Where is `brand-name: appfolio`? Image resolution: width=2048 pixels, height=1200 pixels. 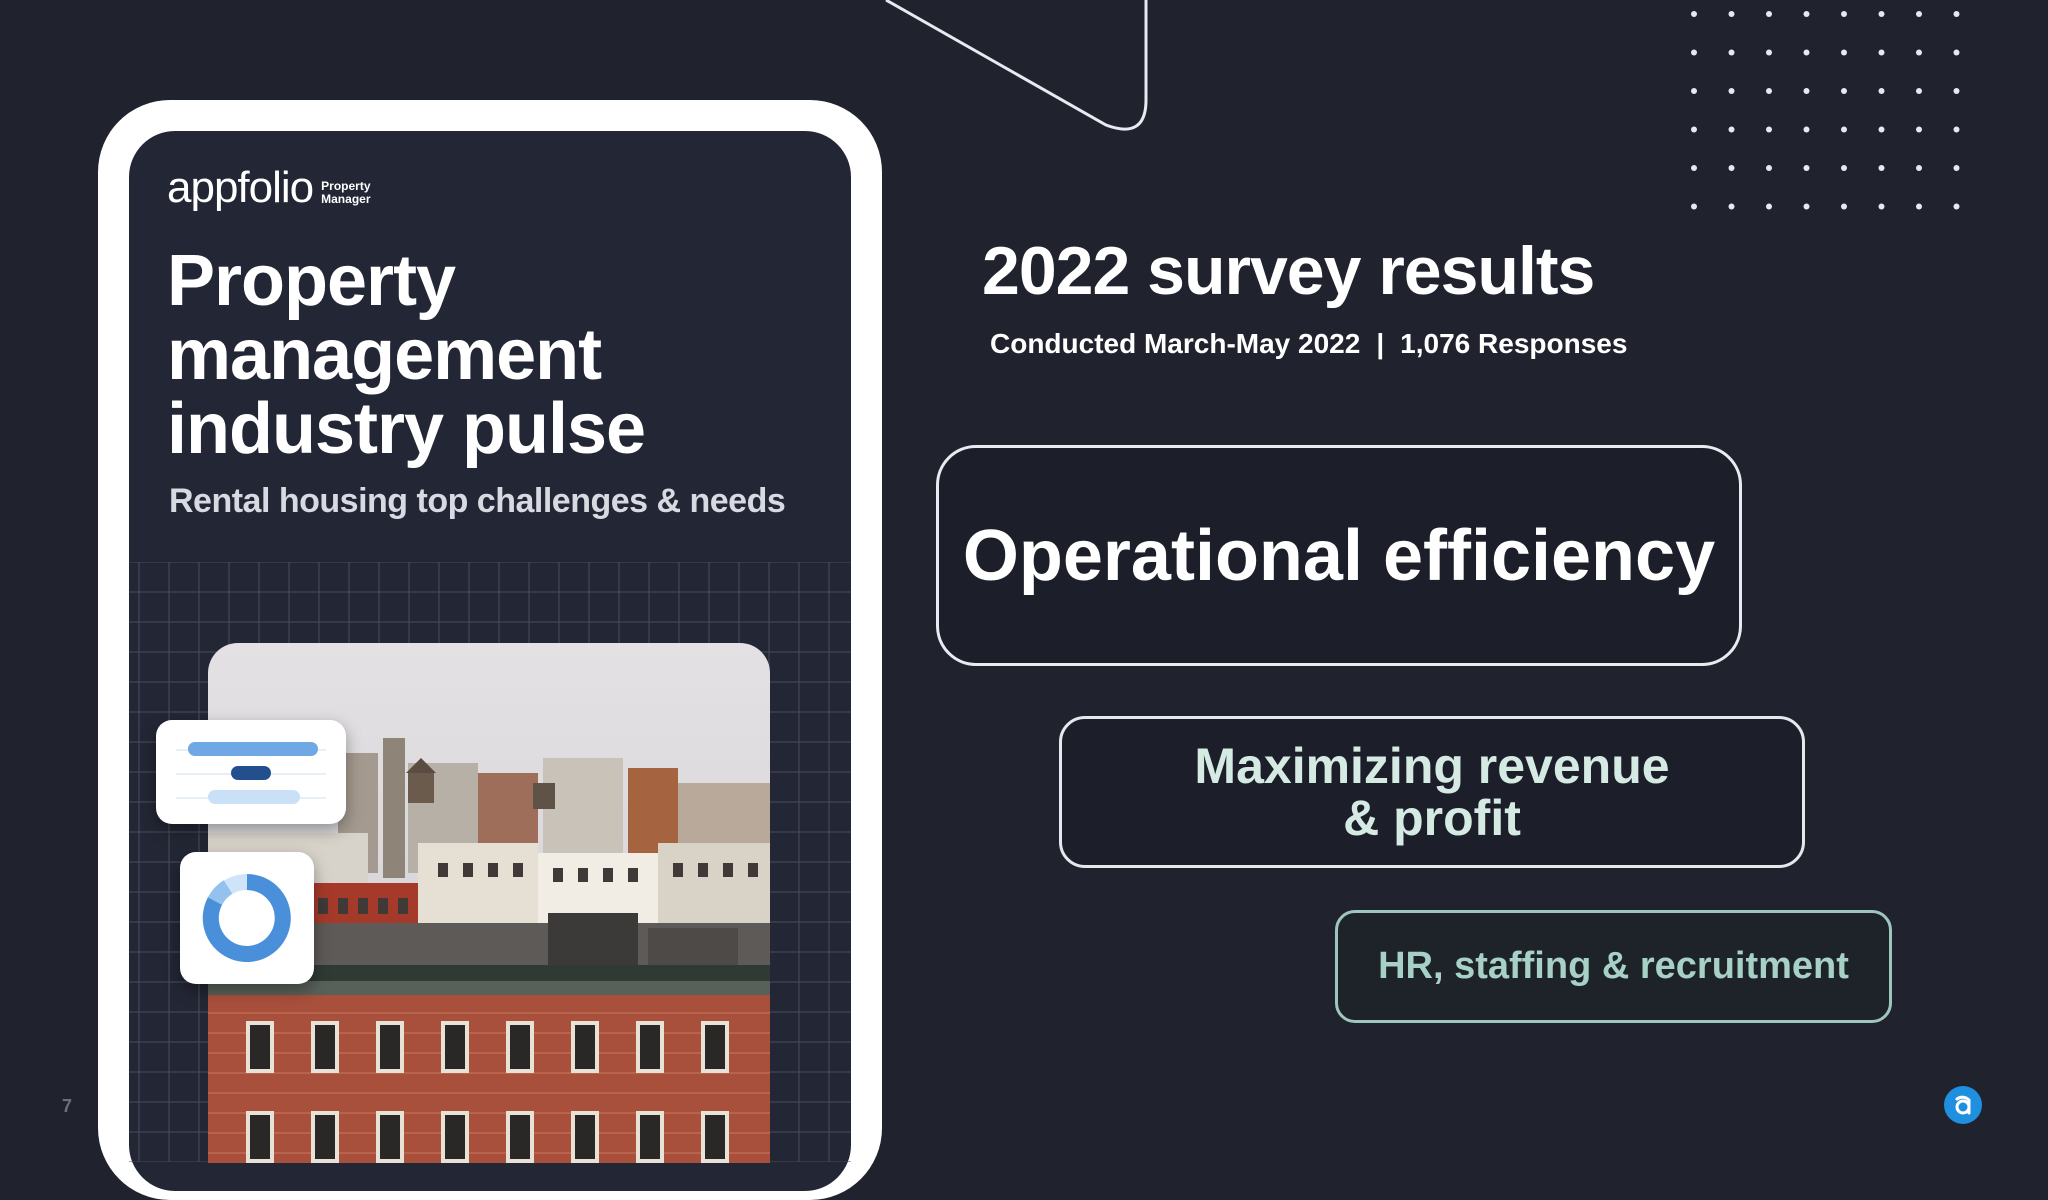 brand-name: appfolio is located at coordinates (240, 187).